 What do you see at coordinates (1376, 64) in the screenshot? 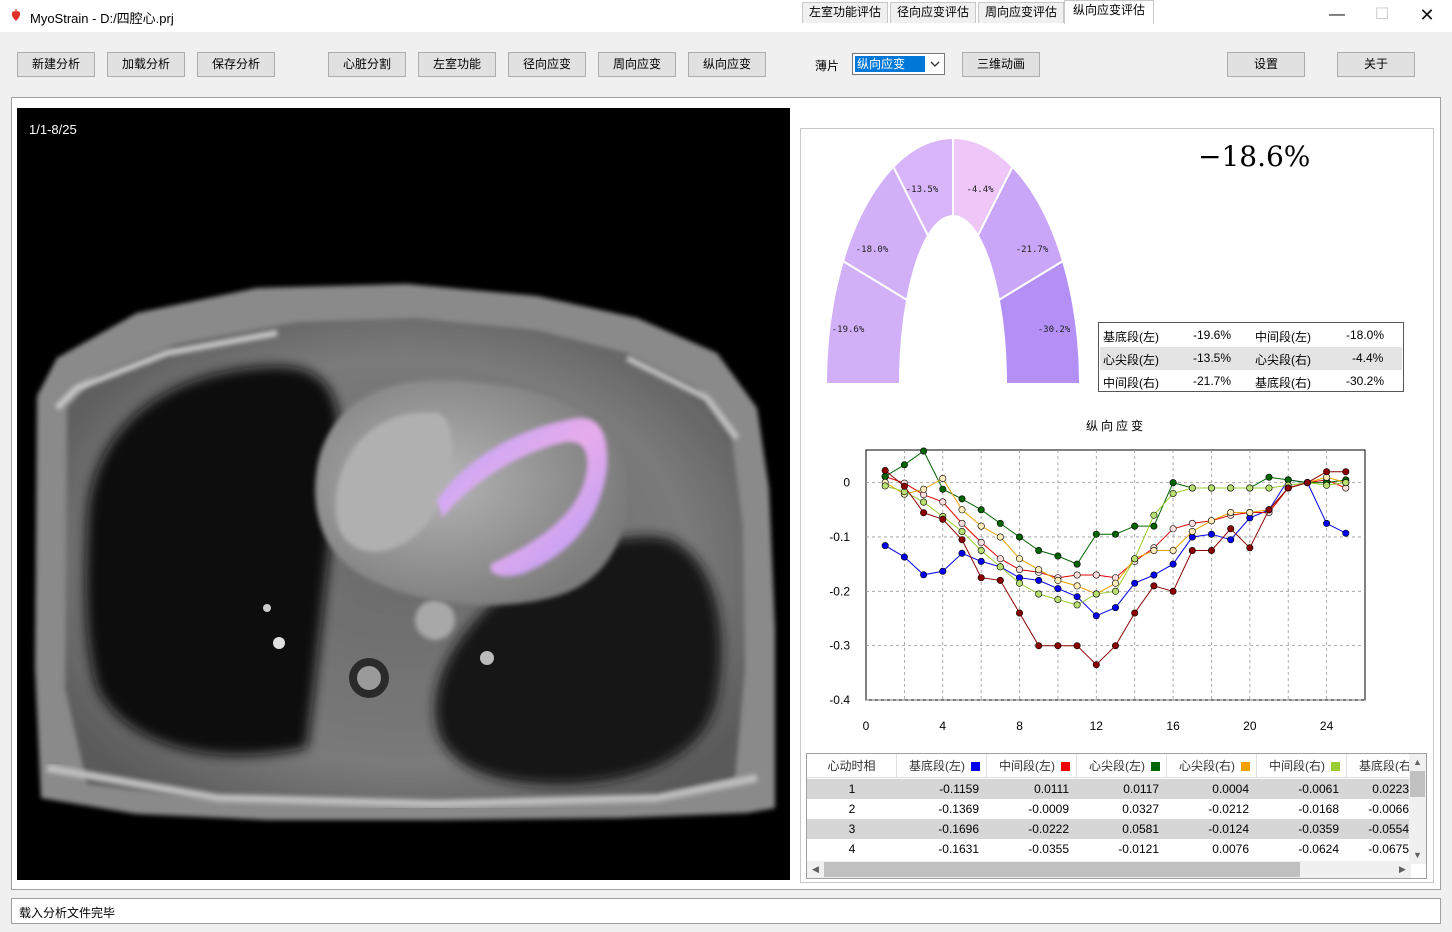
I see `about-button: 关于` at bounding box center [1376, 64].